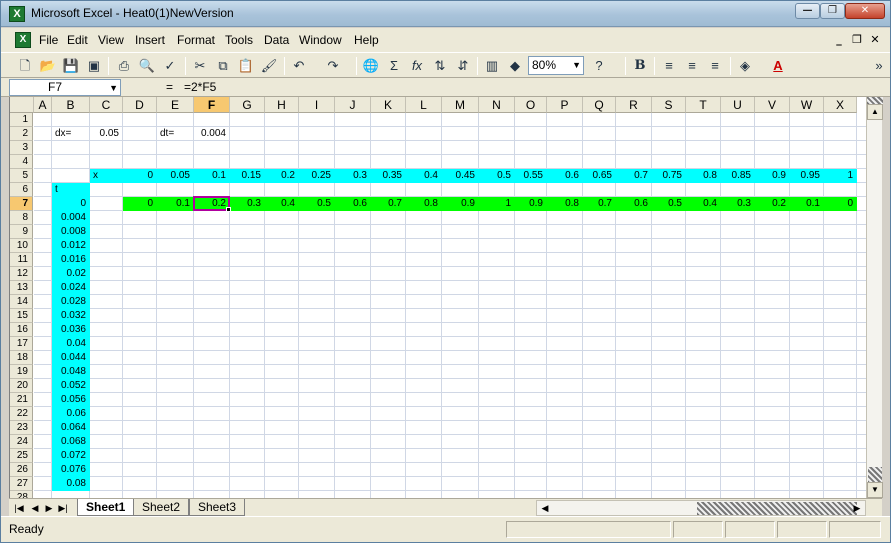  Describe the element at coordinates (333, 66) in the screenshot. I see `redo-icon: ↷` at that location.